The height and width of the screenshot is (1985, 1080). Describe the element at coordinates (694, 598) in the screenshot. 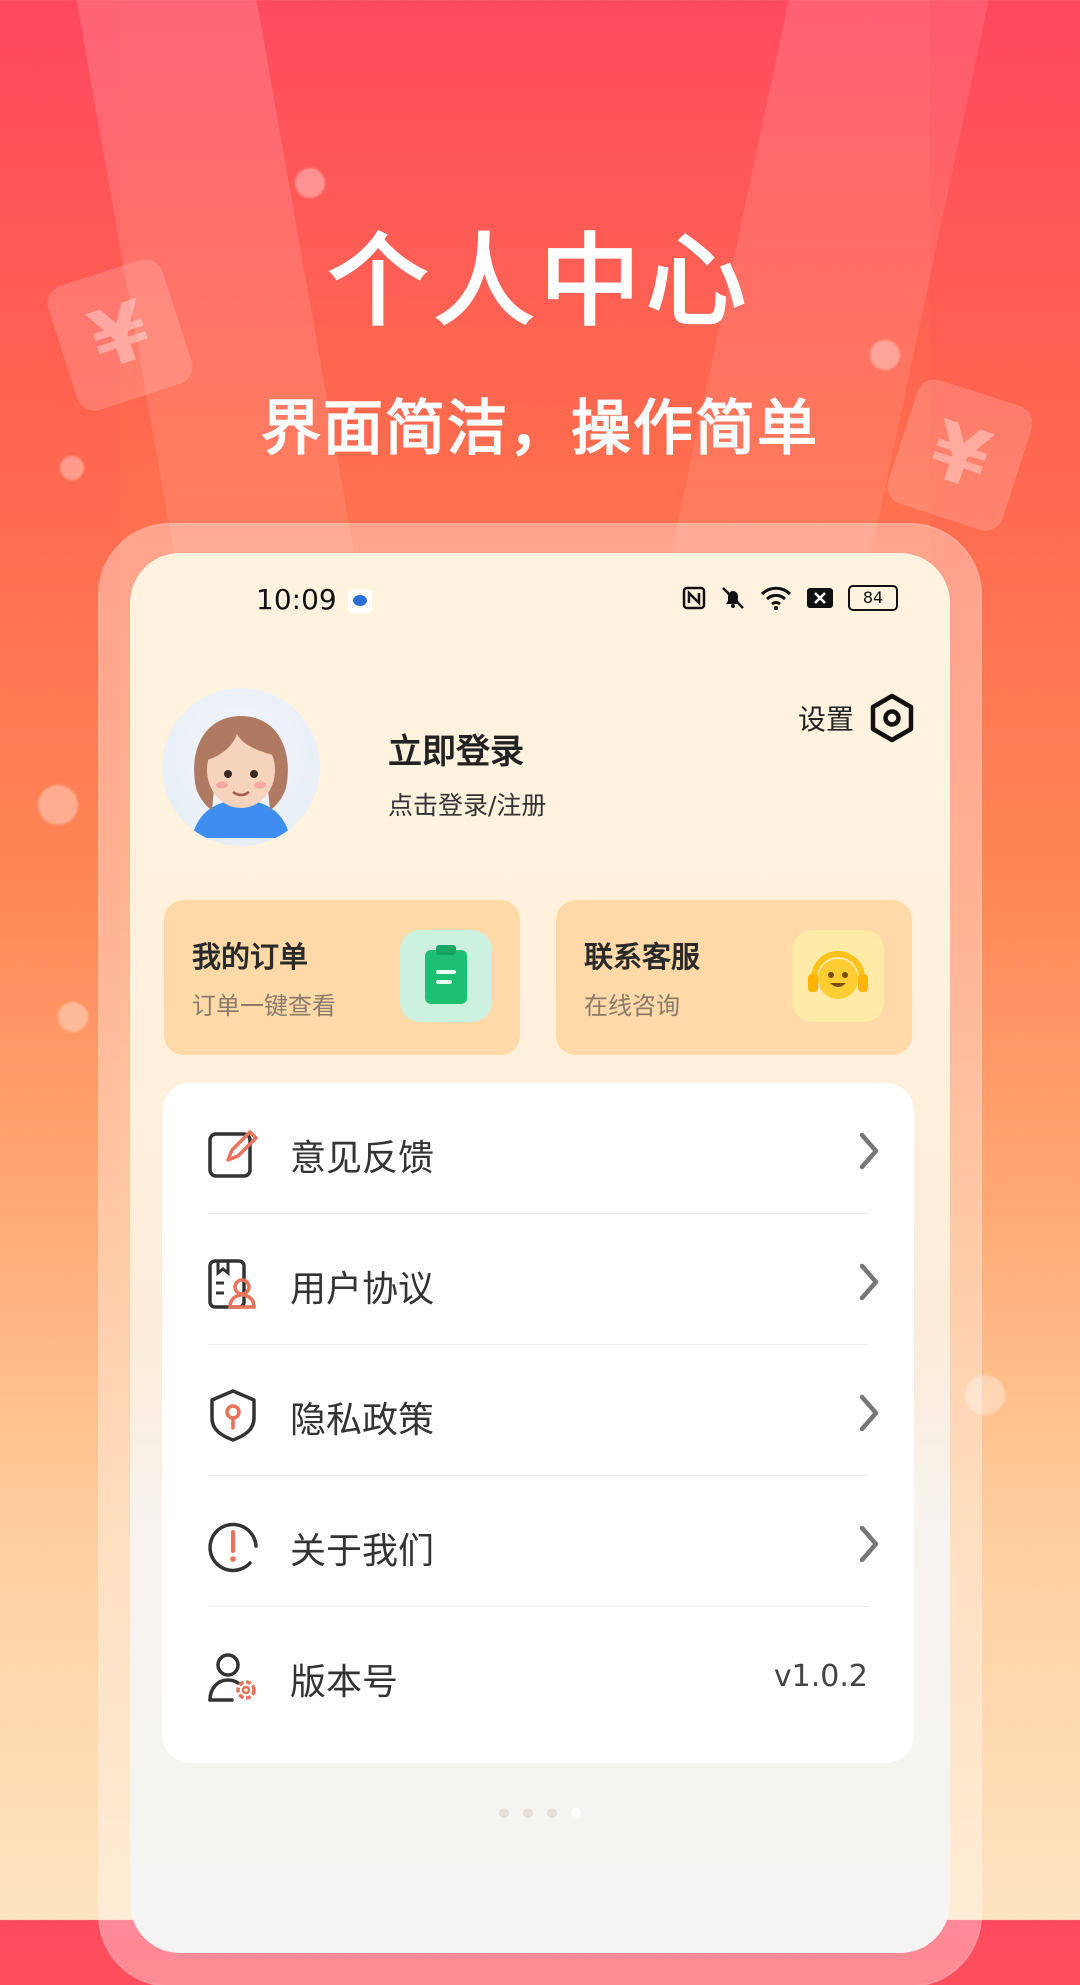

I see `nfc-icon` at that location.